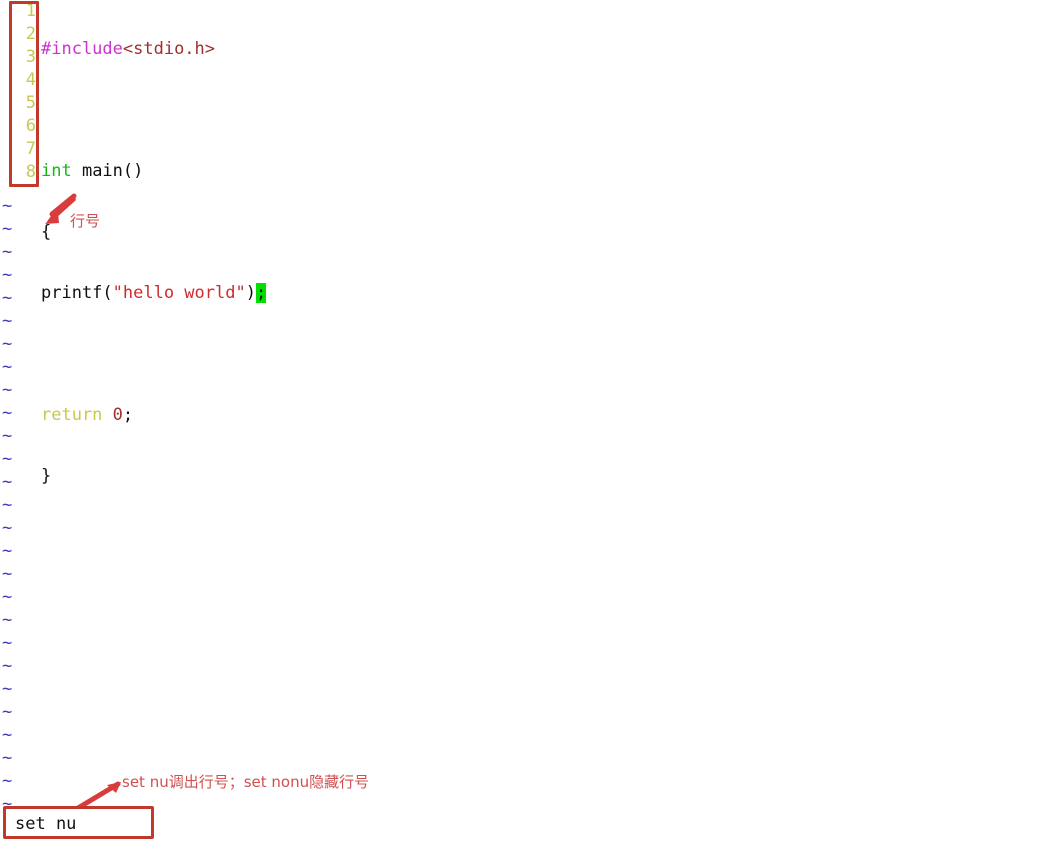  I want to click on line-number: 5, so click(30, 103).